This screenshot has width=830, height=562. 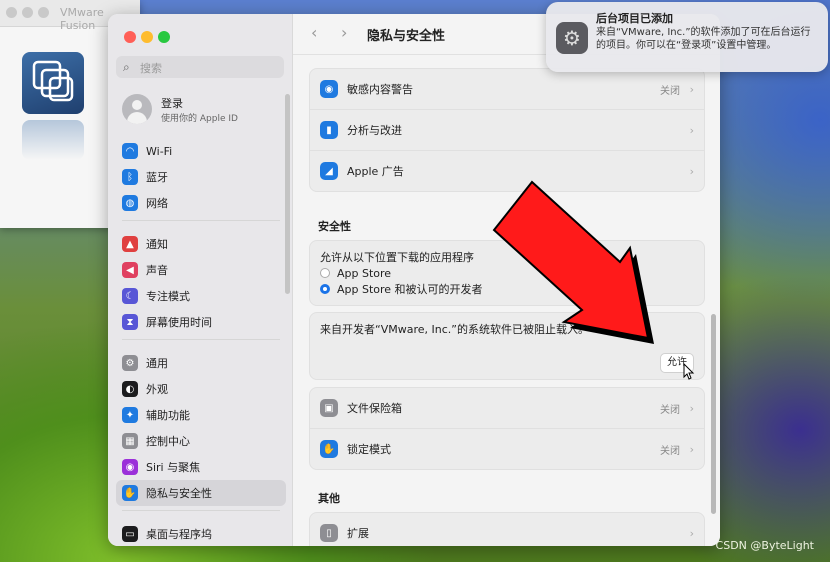 I want to click on sidebar-item-label: 专注模式, so click(x=168, y=296).